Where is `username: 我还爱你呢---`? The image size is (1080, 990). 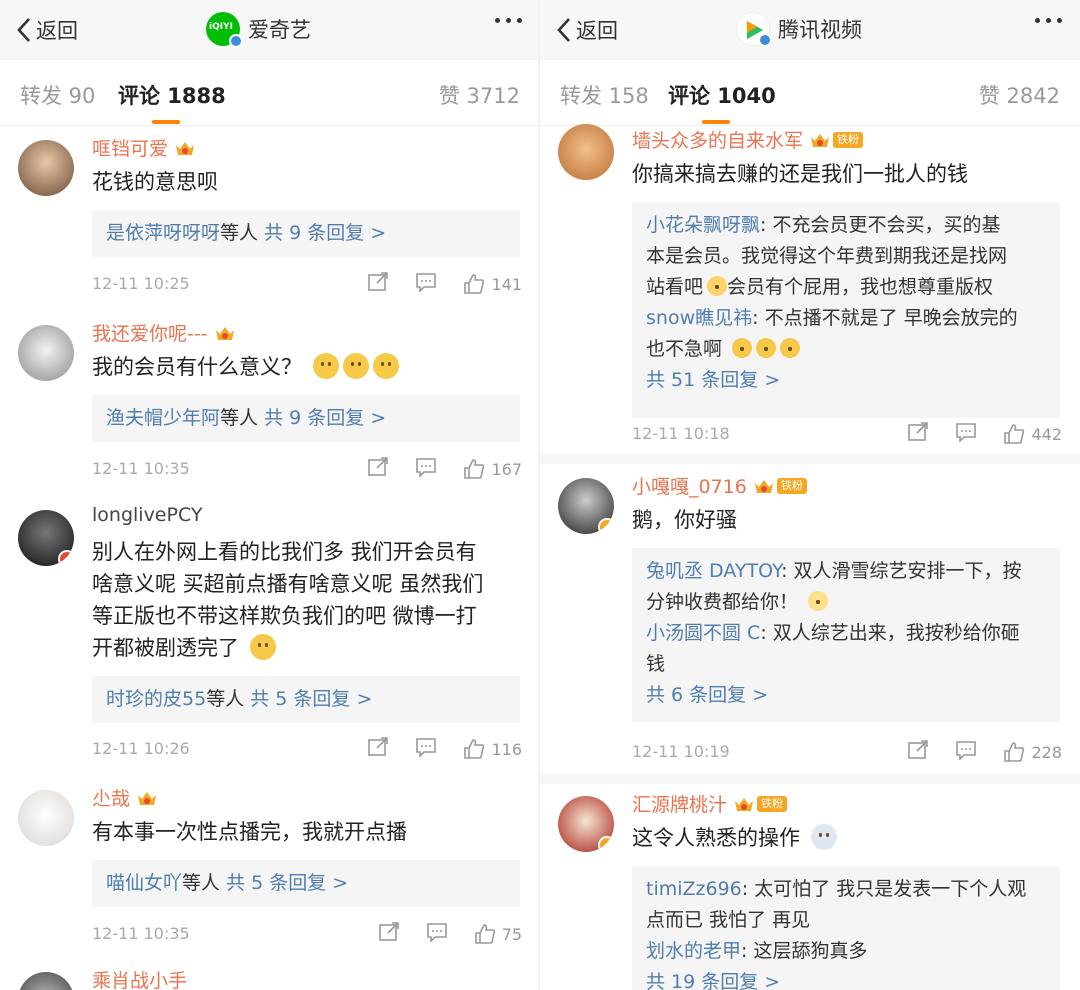 username: 我还爱你呢--- is located at coordinates (164, 332).